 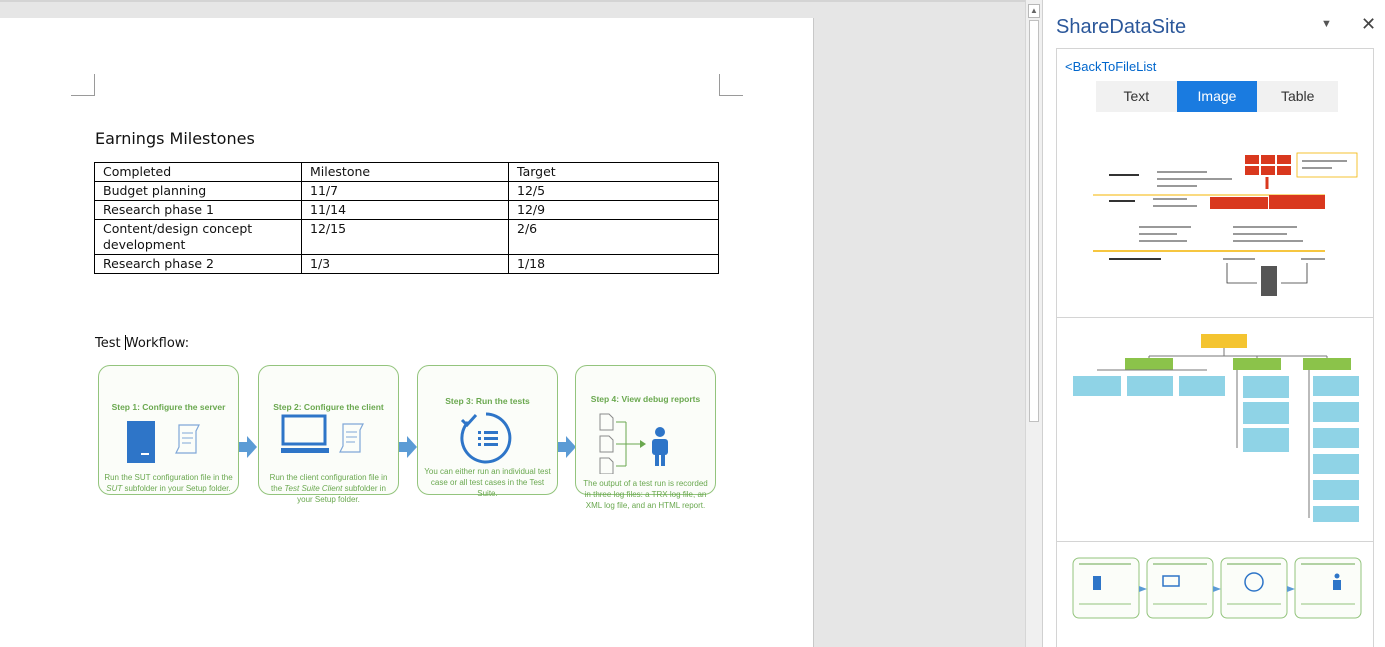 I want to click on page-corner-mark-right, so click(x=731, y=85).